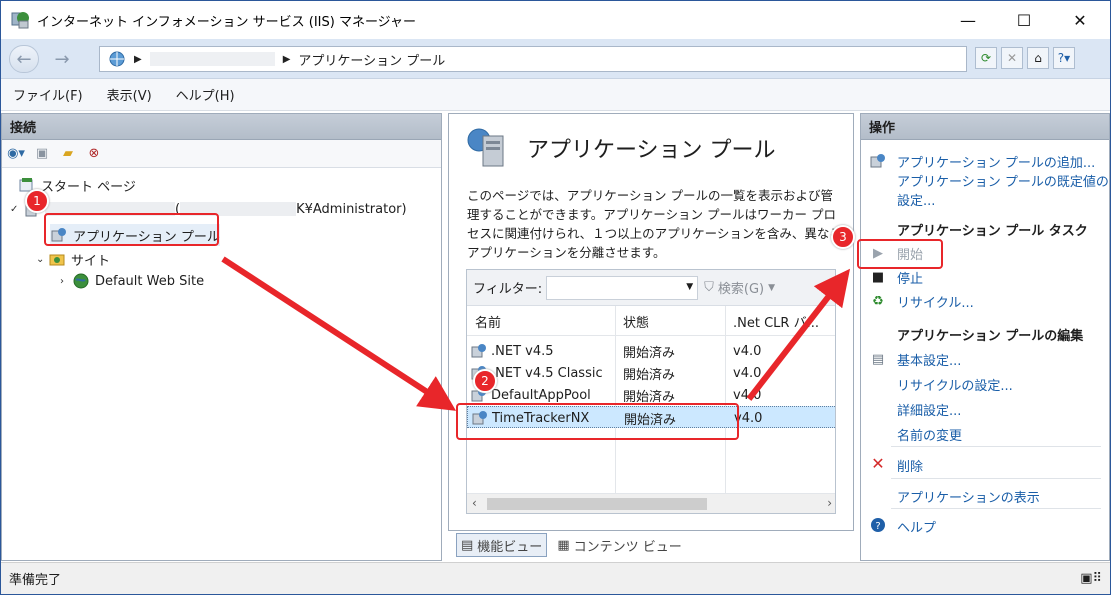  Describe the element at coordinates (547, 373) in the screenshot. I see `pool-name: .NET v4.5 Classic` at that location.